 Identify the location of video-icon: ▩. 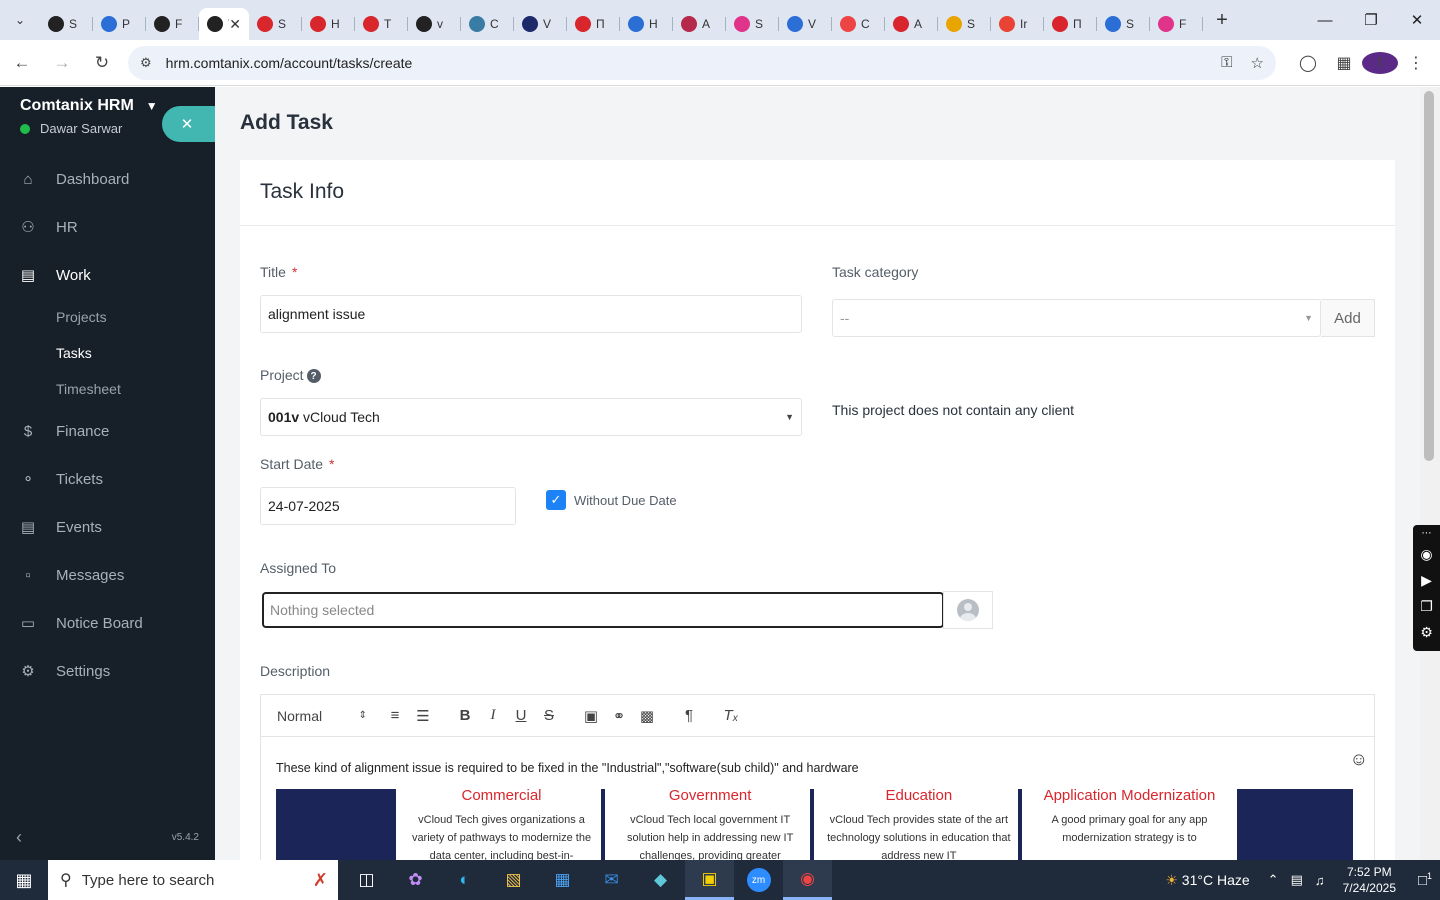
(647, 716).